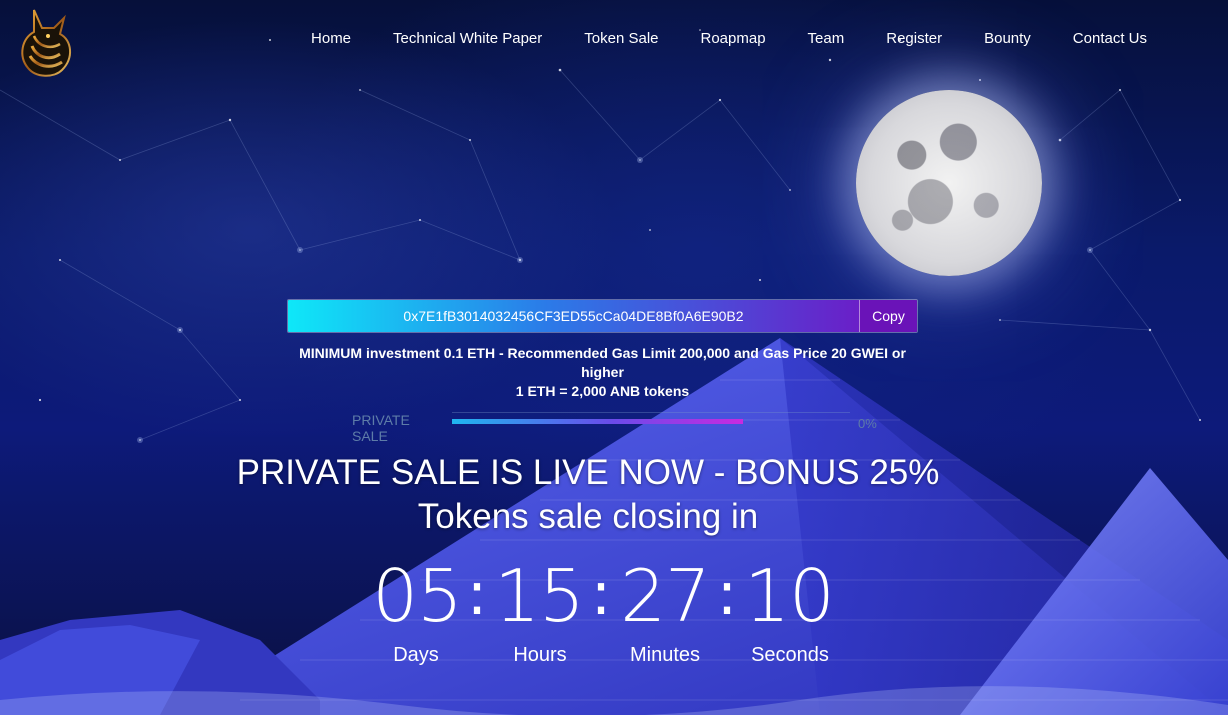 The height and width of the screenshot is (715, 1228). I want to click on countdown-days-label: Days, so click(416, 655).